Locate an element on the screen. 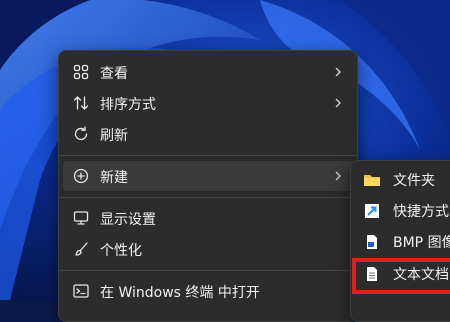 The image size is (450, 322). brush-icon is located at coordinates (81, 249).